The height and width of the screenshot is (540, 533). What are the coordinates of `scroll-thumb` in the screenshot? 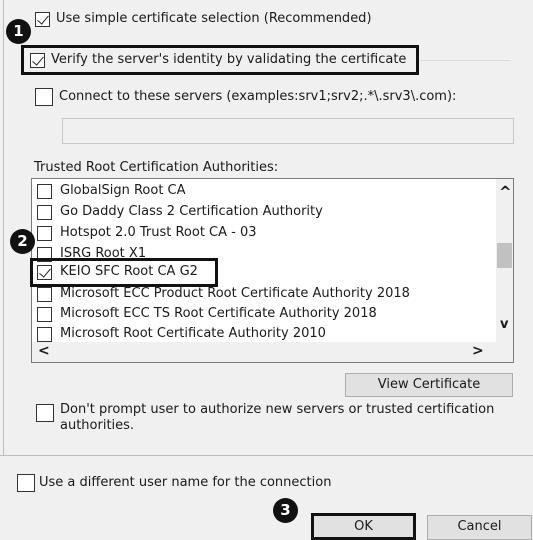 It's located at (504, 255).